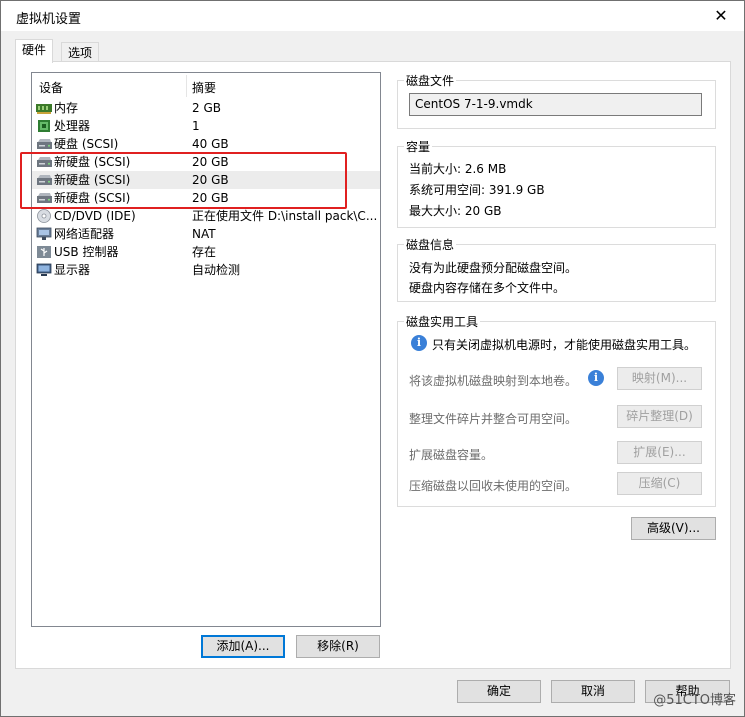 The image size is (745, 717). What do you see at coordinates (659, 416) in the screenshot?
I see `defragment-button: 碎片整理(D)` at bounding box center [659, 416].